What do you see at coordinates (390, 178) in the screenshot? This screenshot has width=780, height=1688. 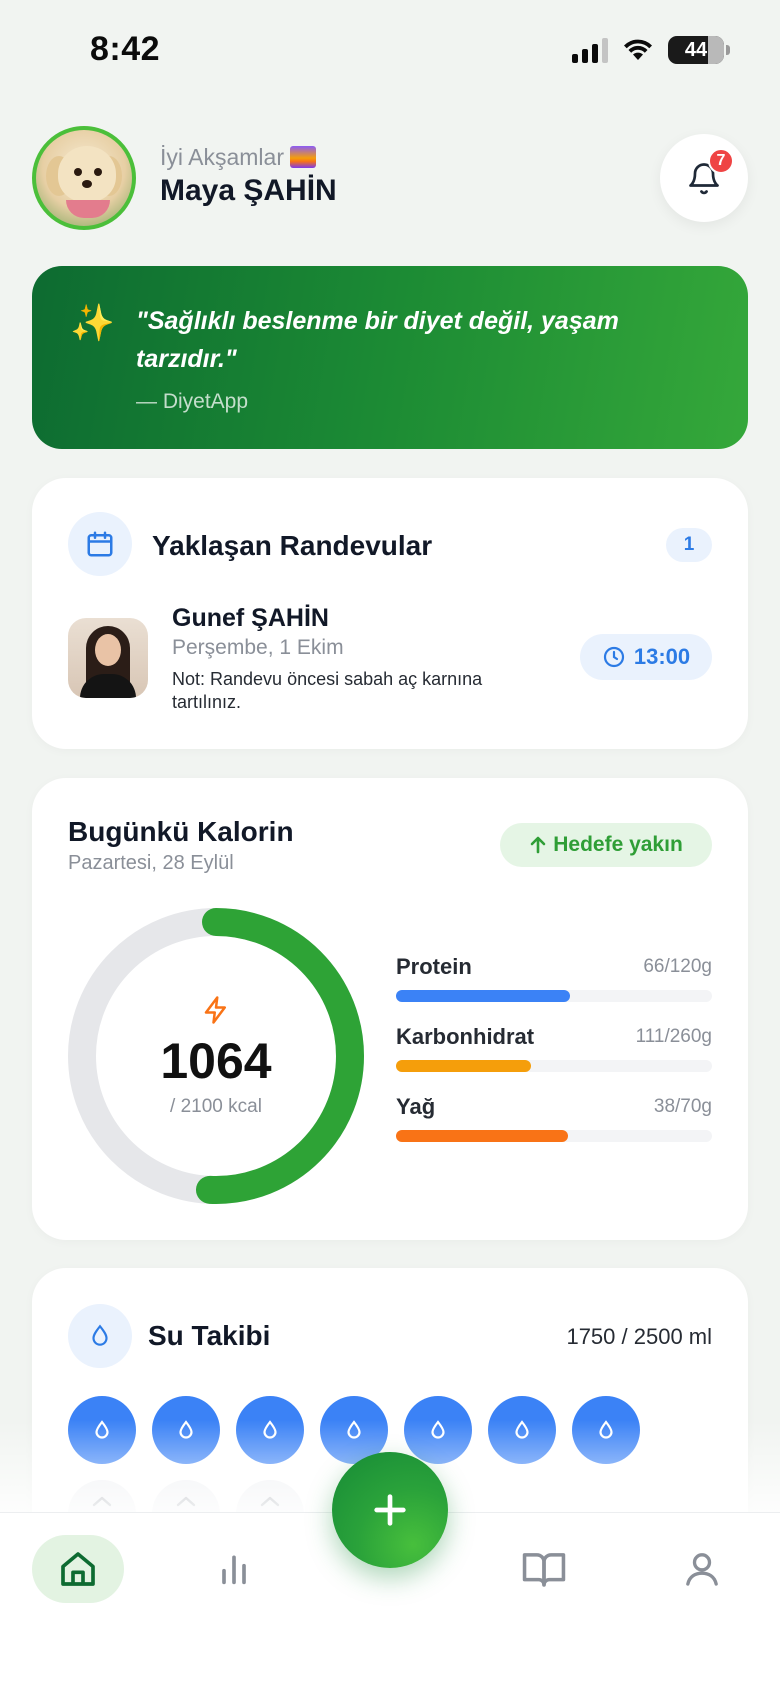 I see `header: İyi Akşamlar Maya ŞAHİN 7` at bounding box center [390, 178].